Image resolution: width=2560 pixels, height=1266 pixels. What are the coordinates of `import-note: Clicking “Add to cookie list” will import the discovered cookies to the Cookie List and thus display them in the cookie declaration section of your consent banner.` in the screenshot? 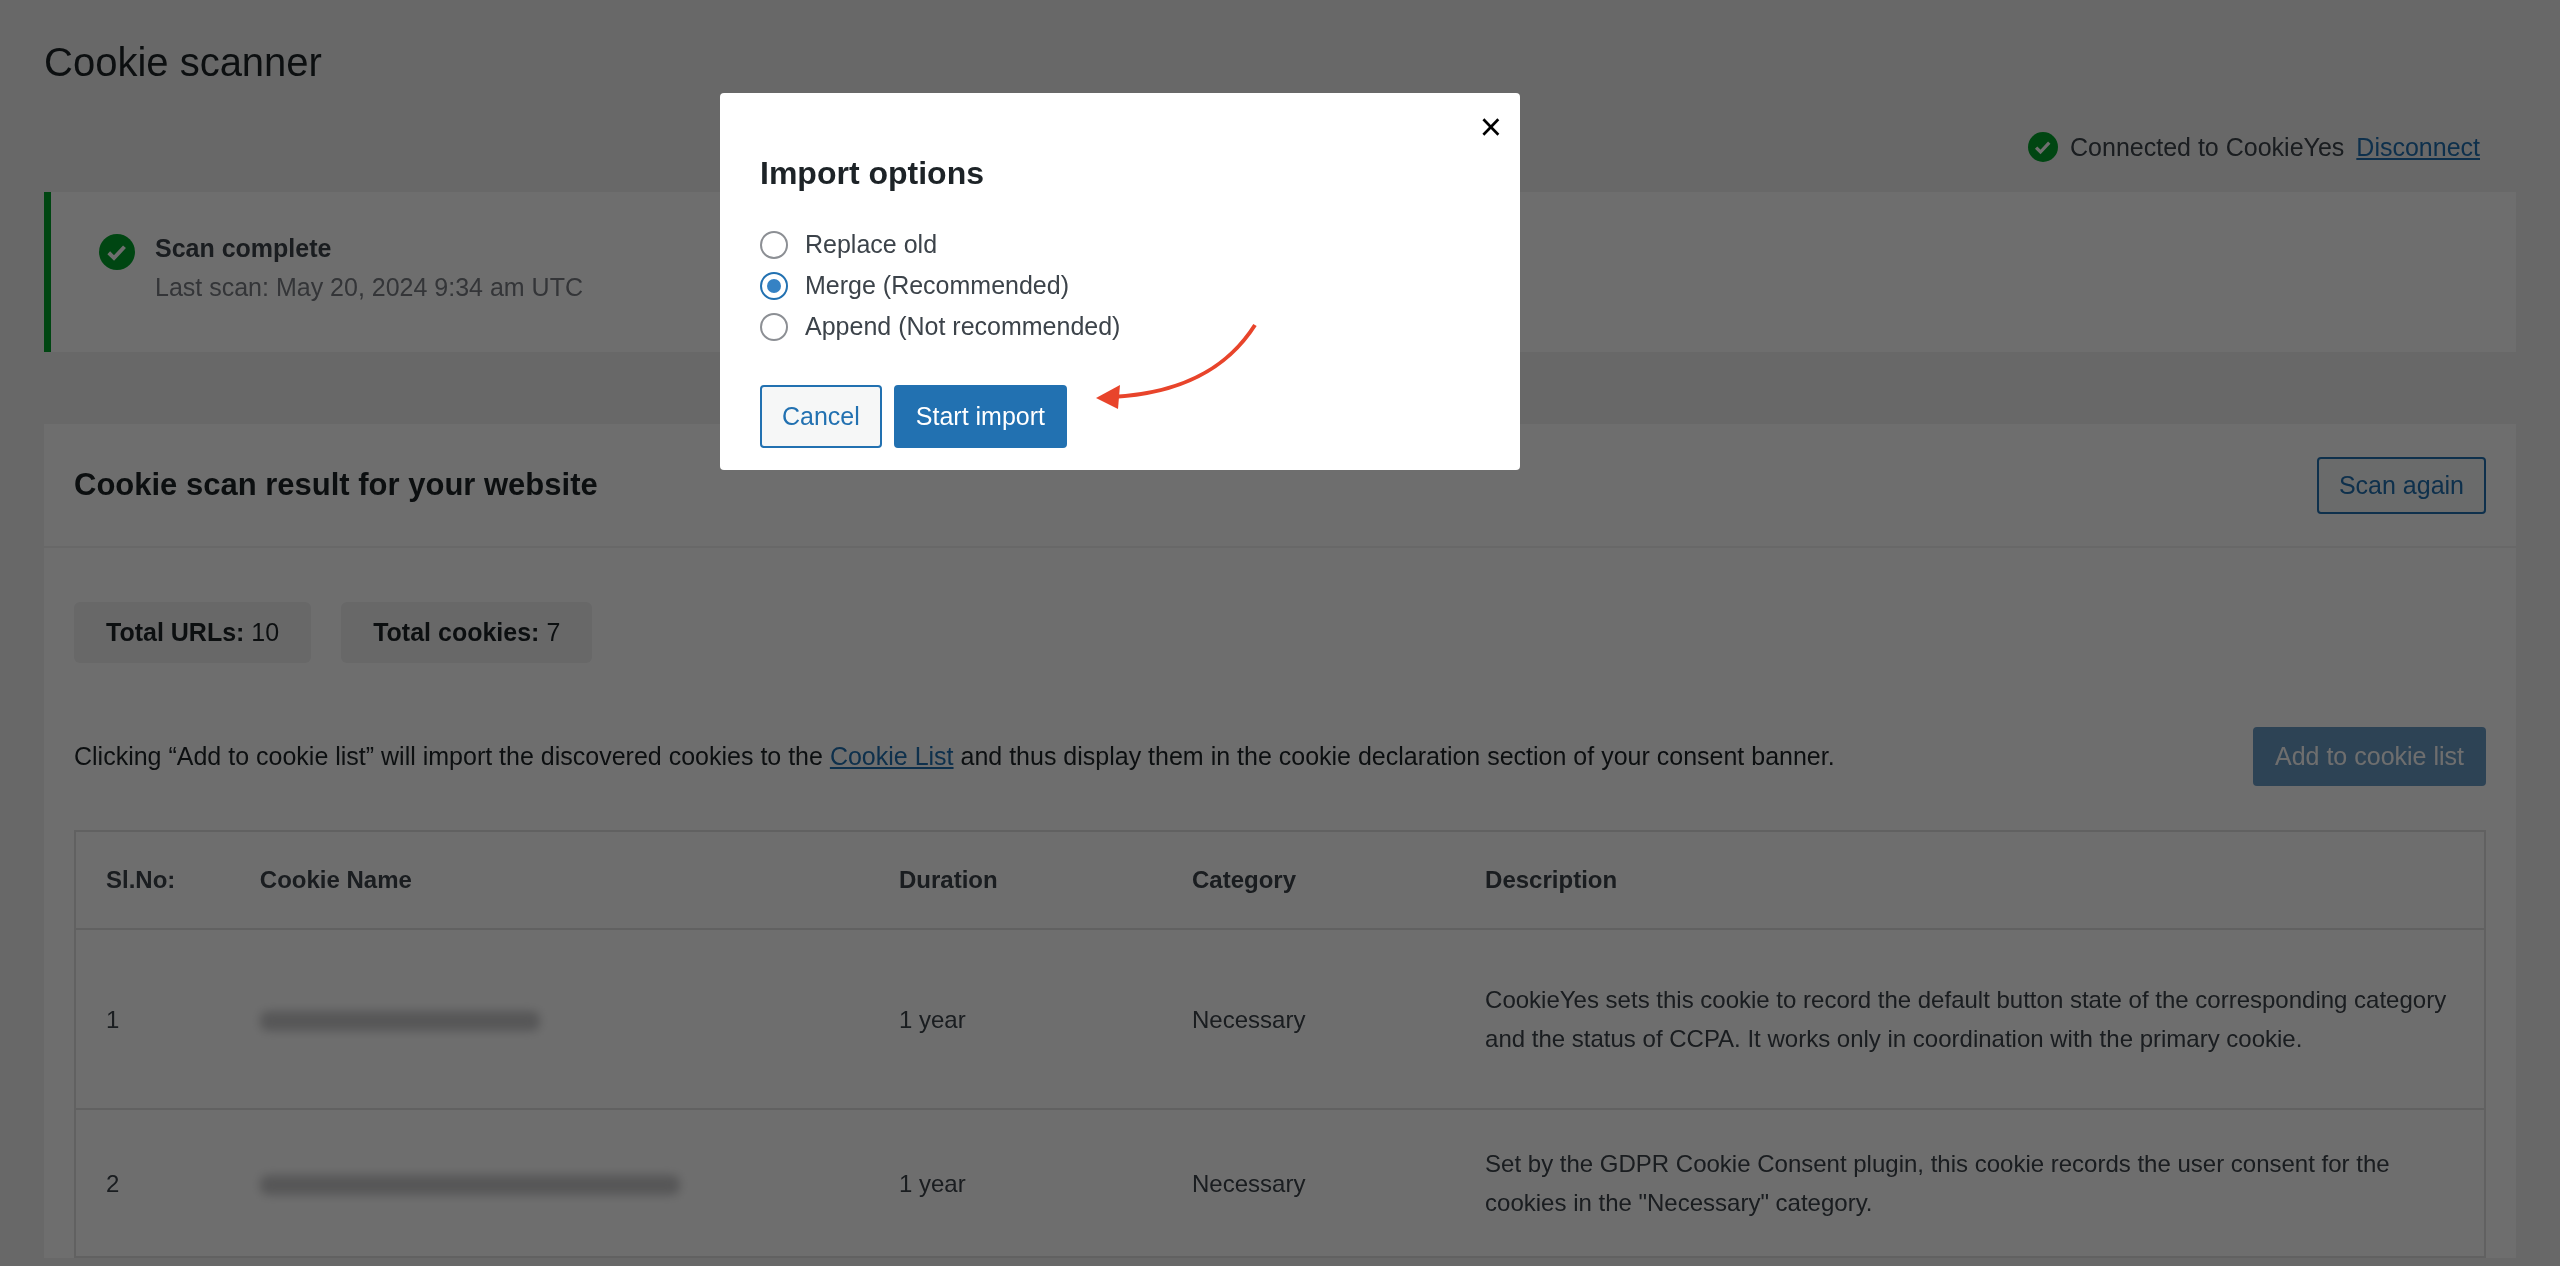 It's located at (954, 756).